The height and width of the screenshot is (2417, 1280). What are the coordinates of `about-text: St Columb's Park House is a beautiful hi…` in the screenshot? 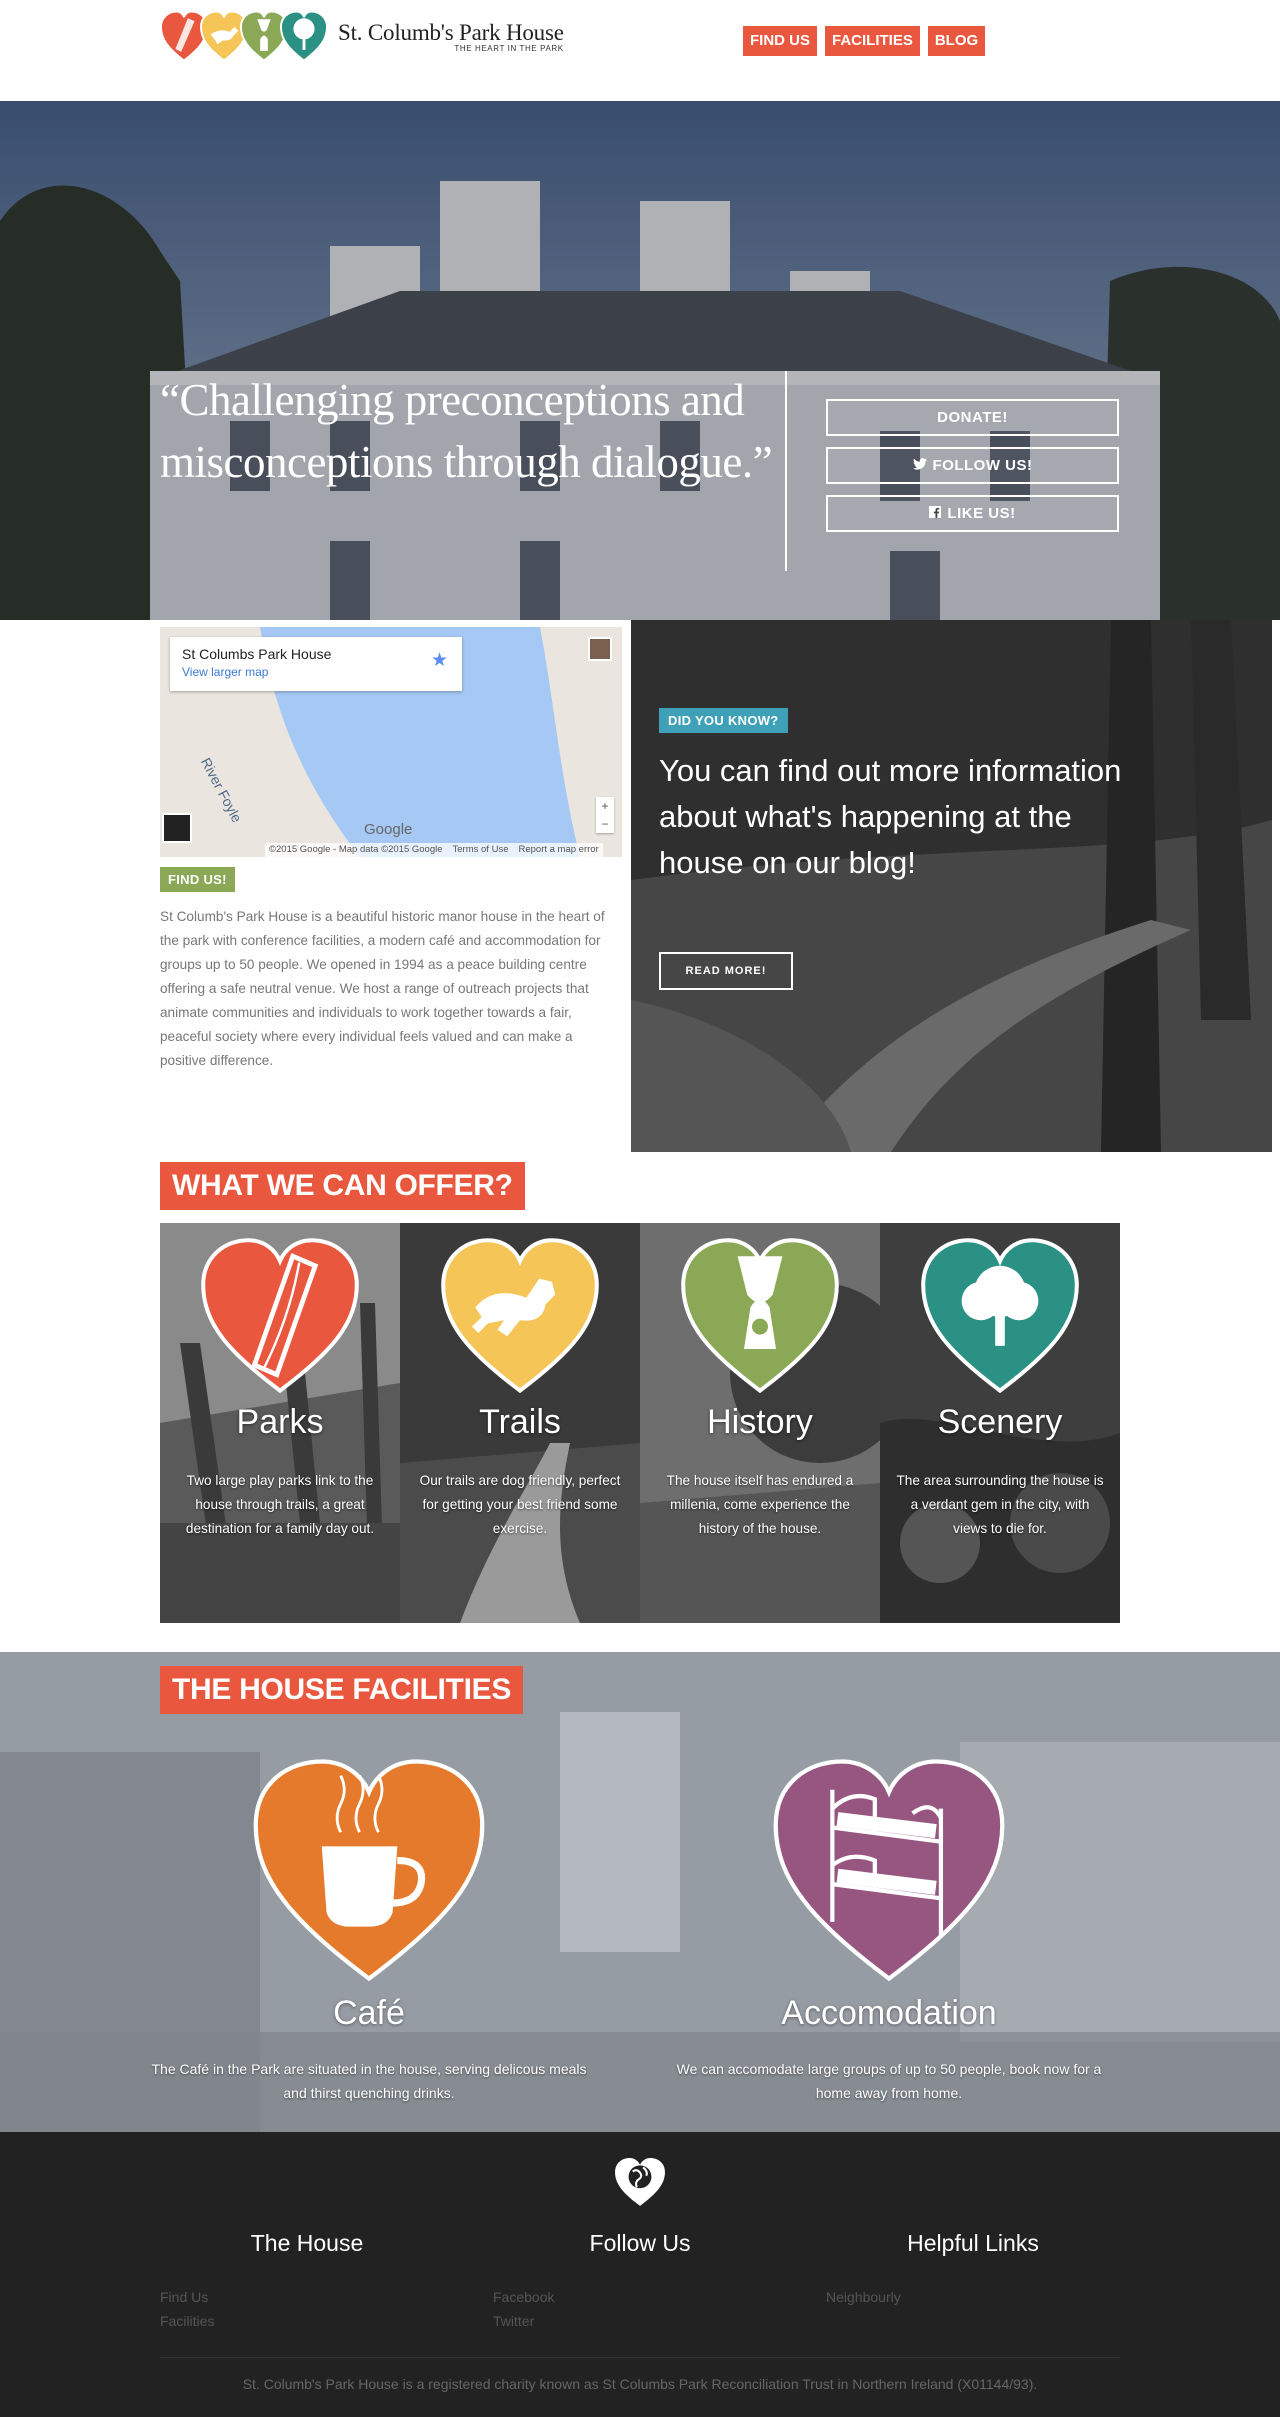 It's located at (382, 988).